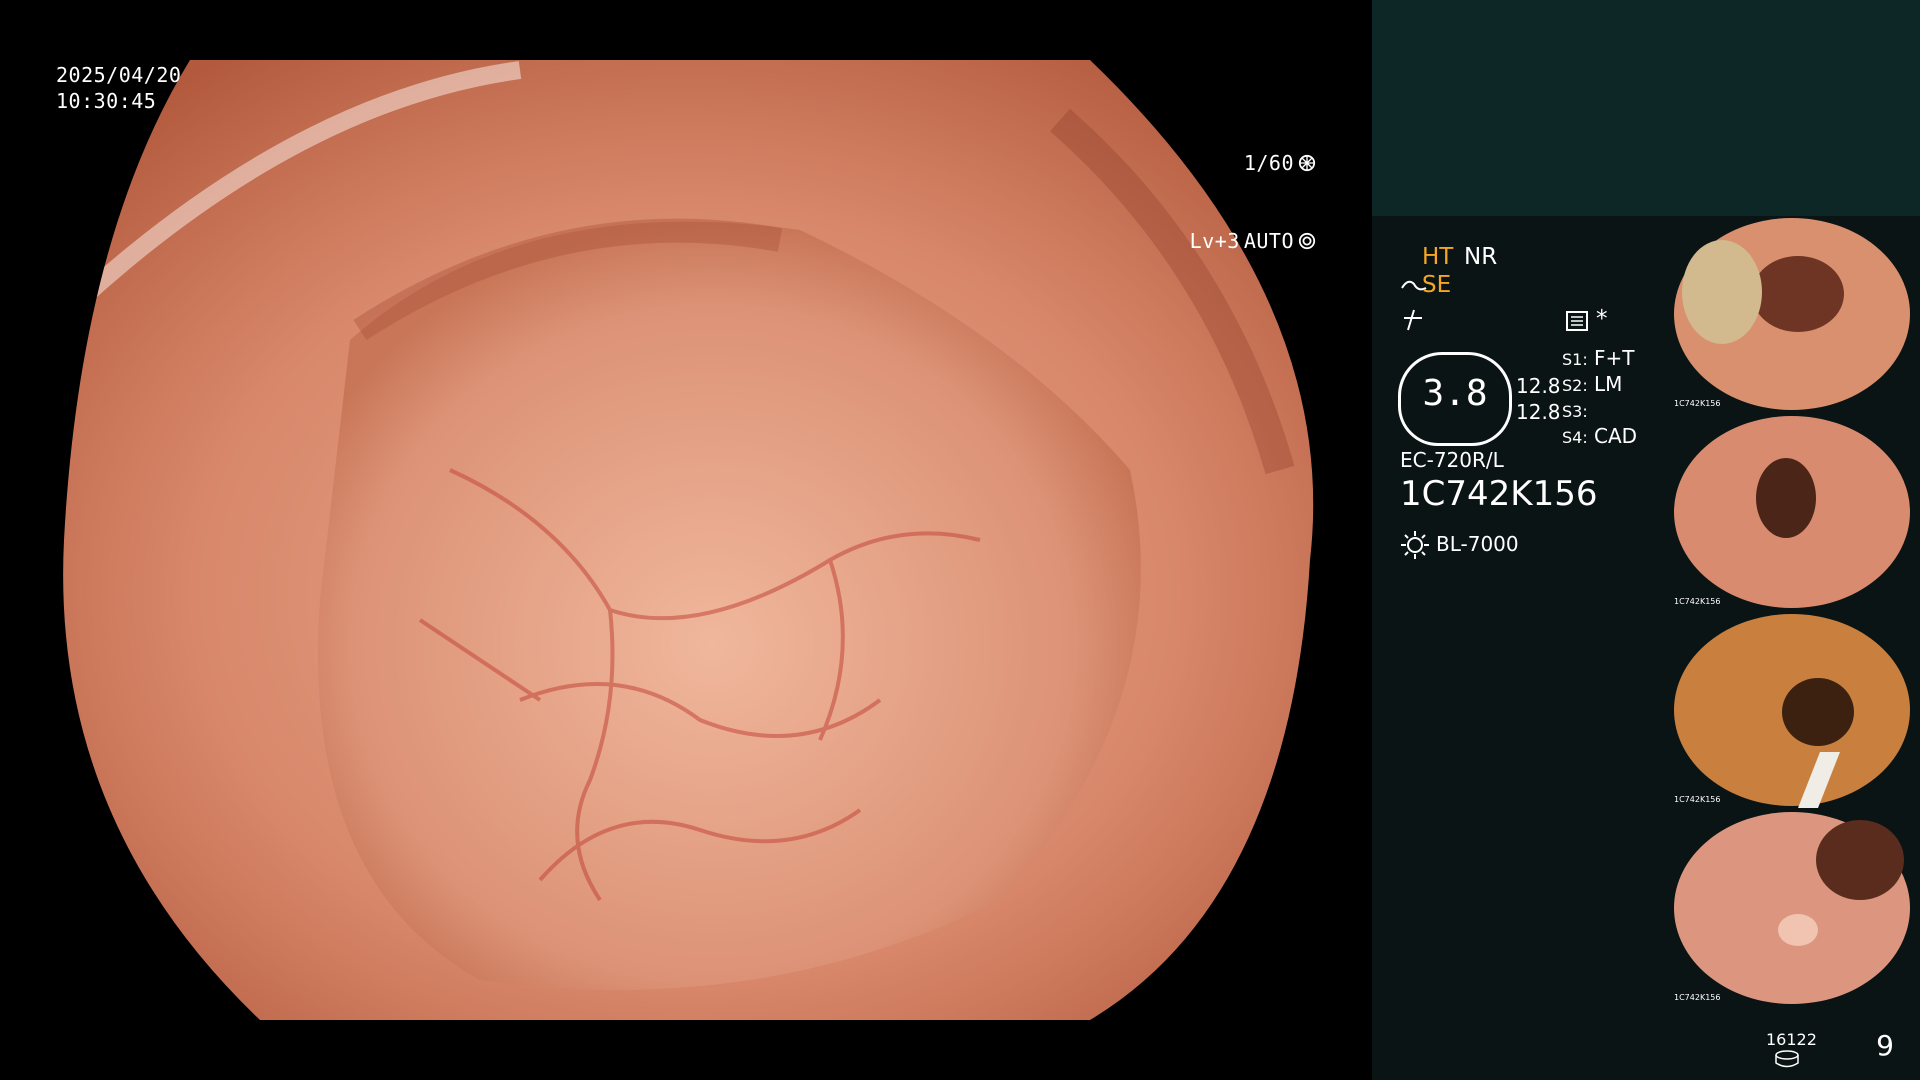 The height and width of the screenshot is (1080, 1920). I want to click on value-b: 12.8, so click(1538, 412).